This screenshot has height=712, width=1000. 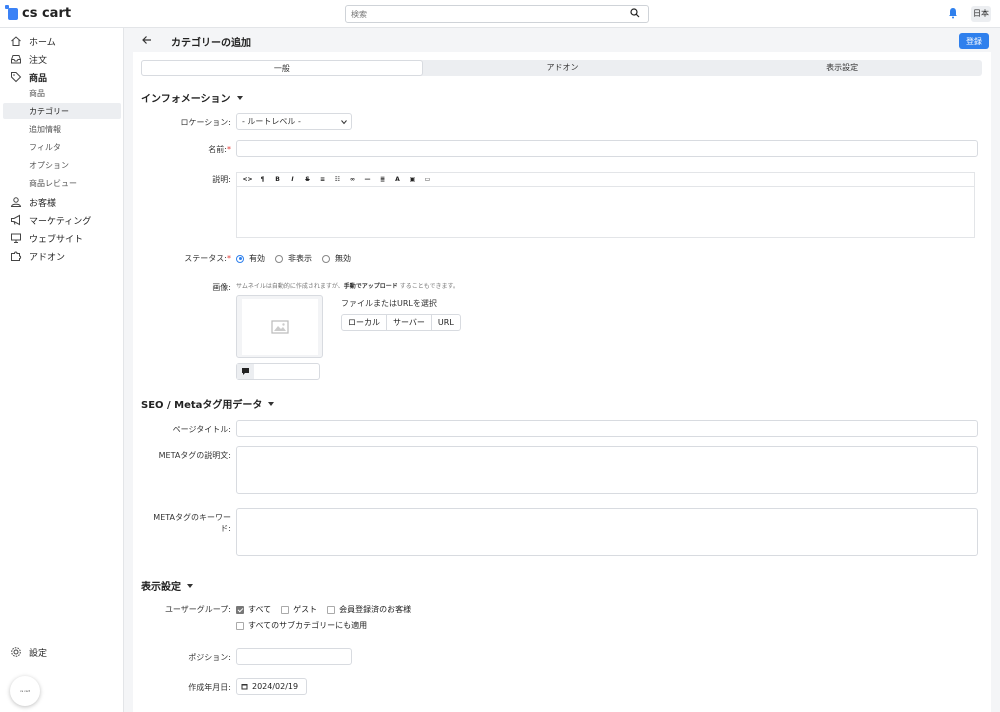 I want to click on position-input, so click(x=294, y=656).